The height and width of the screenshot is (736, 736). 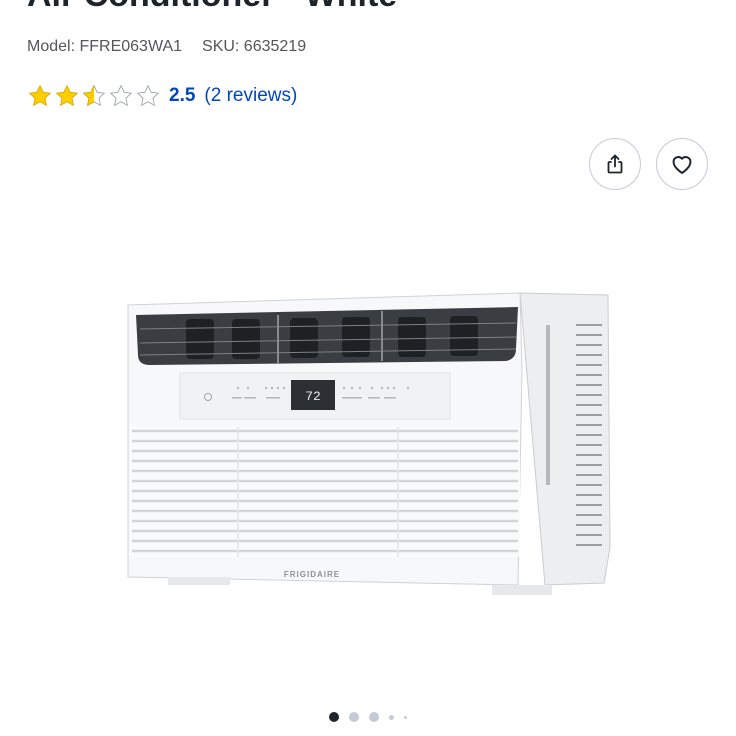 What do you see at coordinates (368, 717) in the screenshot?
I see `carousel-indicator` at bounding box center [368, 717].